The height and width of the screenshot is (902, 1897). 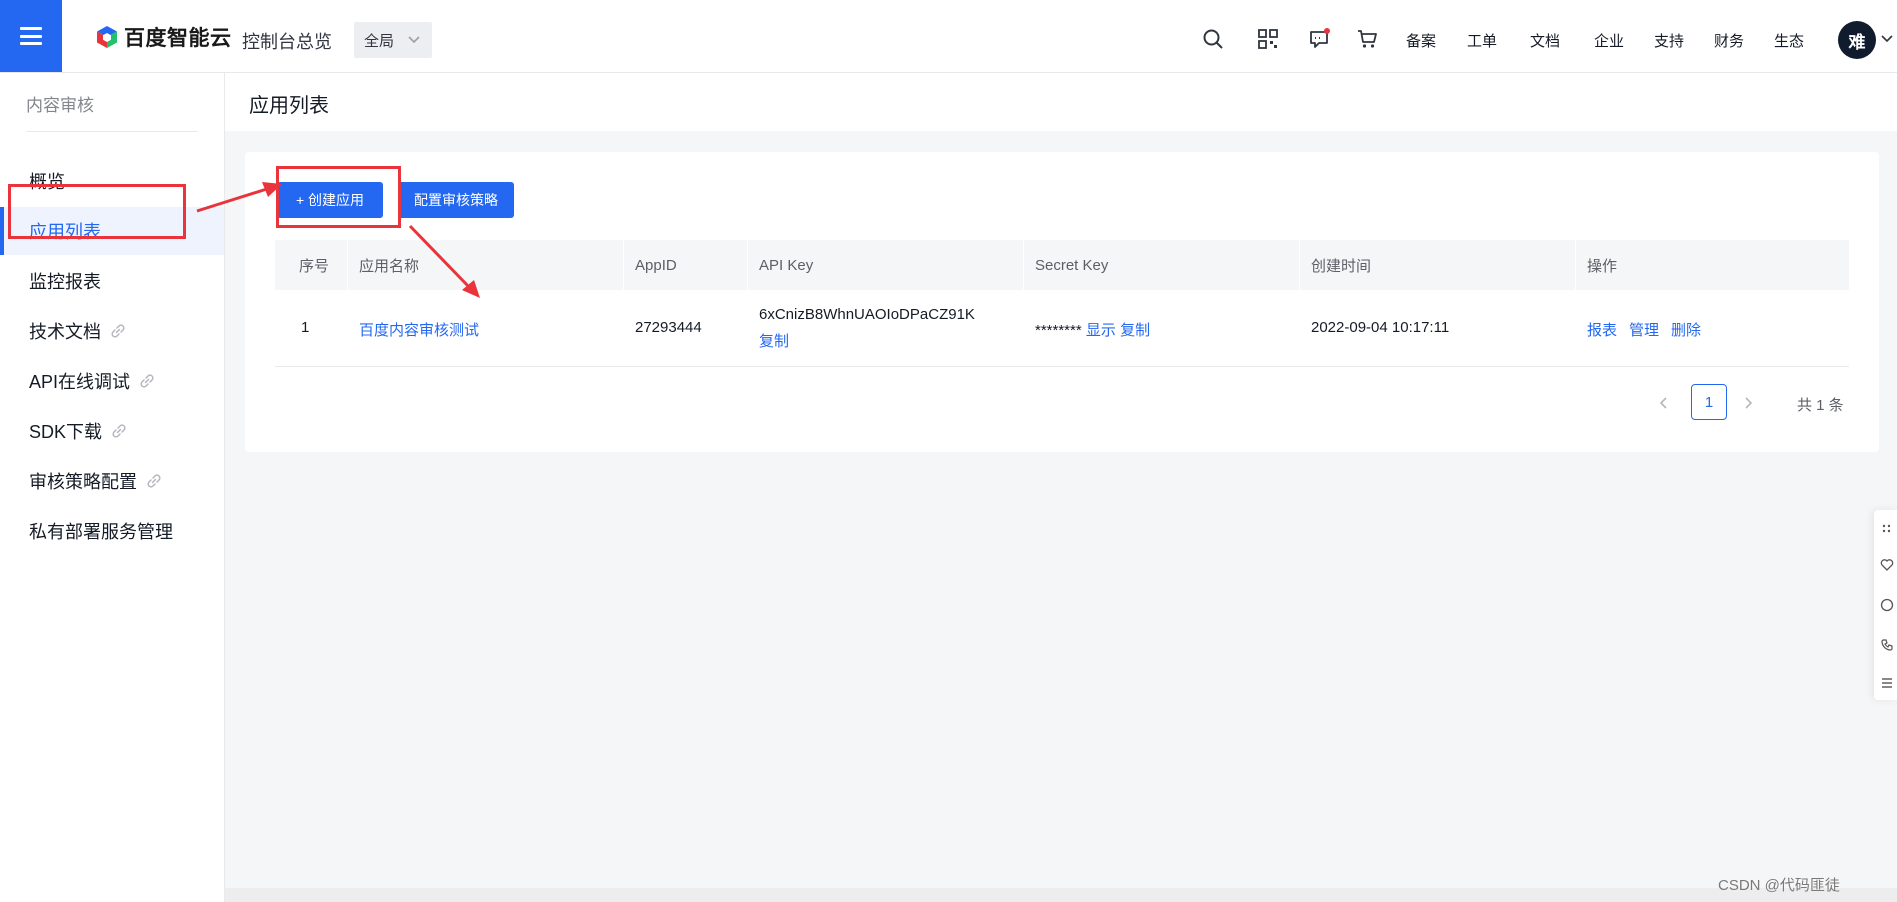 I want to click on help-icon, so click(x=1887, y=605).